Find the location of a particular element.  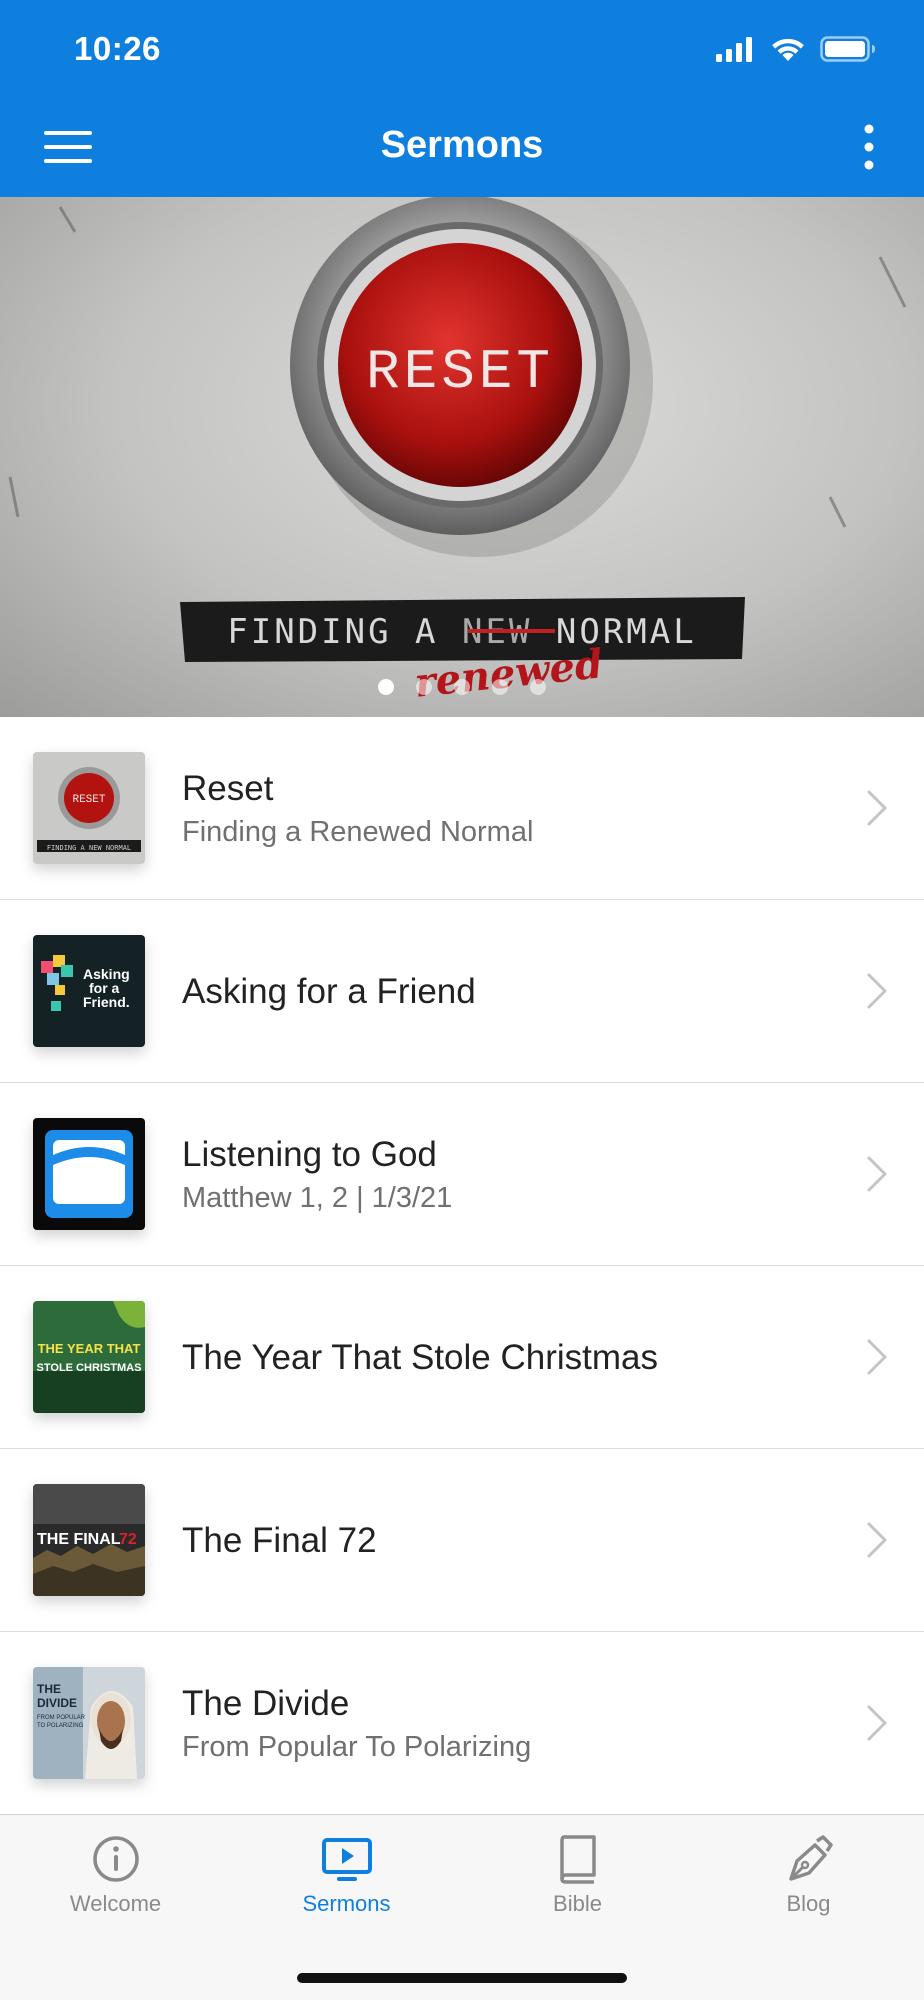

more-vertical-icon is located at coordinates (869, 147).